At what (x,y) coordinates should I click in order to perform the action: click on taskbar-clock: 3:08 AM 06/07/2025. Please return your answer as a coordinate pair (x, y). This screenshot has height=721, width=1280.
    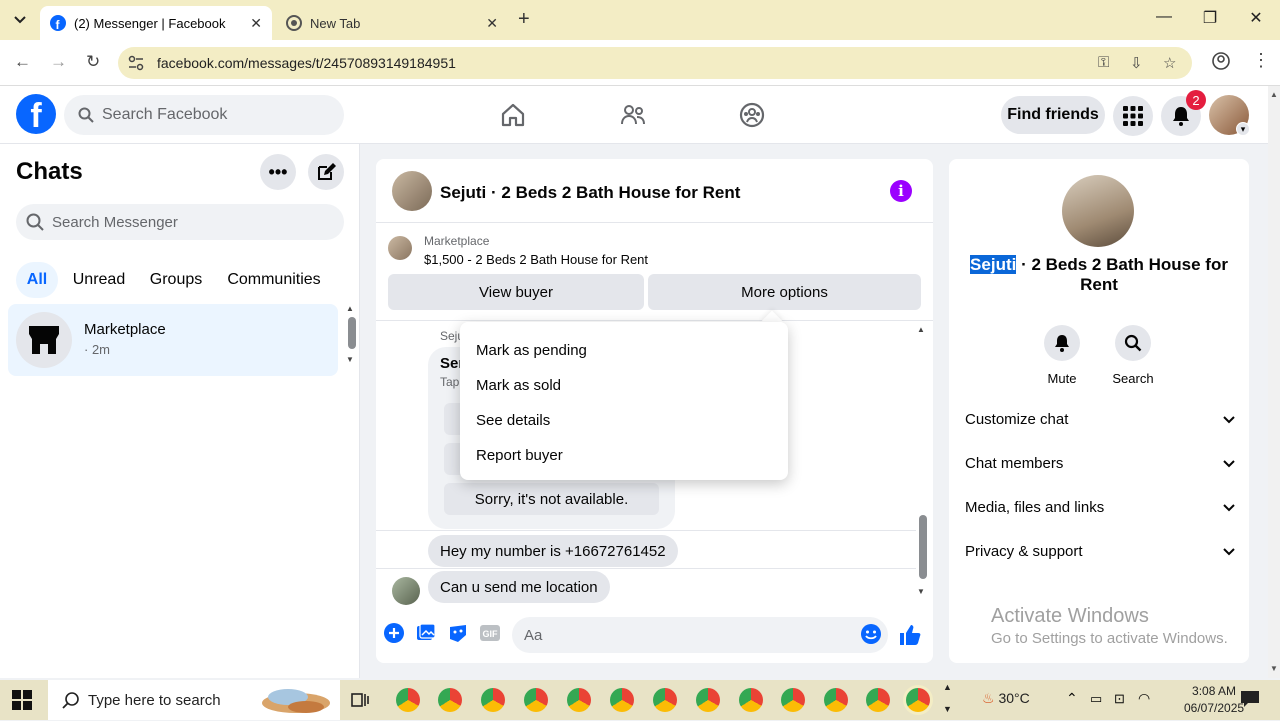
    Looking at the image, I should click on (1214, 700).